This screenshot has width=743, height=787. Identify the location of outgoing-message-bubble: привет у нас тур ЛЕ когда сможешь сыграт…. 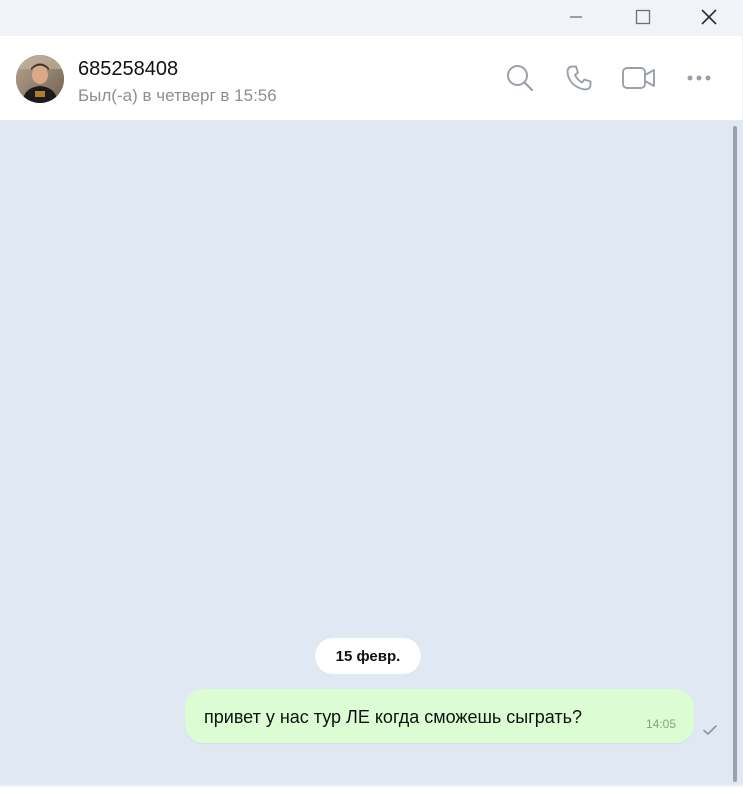
(439, 716).